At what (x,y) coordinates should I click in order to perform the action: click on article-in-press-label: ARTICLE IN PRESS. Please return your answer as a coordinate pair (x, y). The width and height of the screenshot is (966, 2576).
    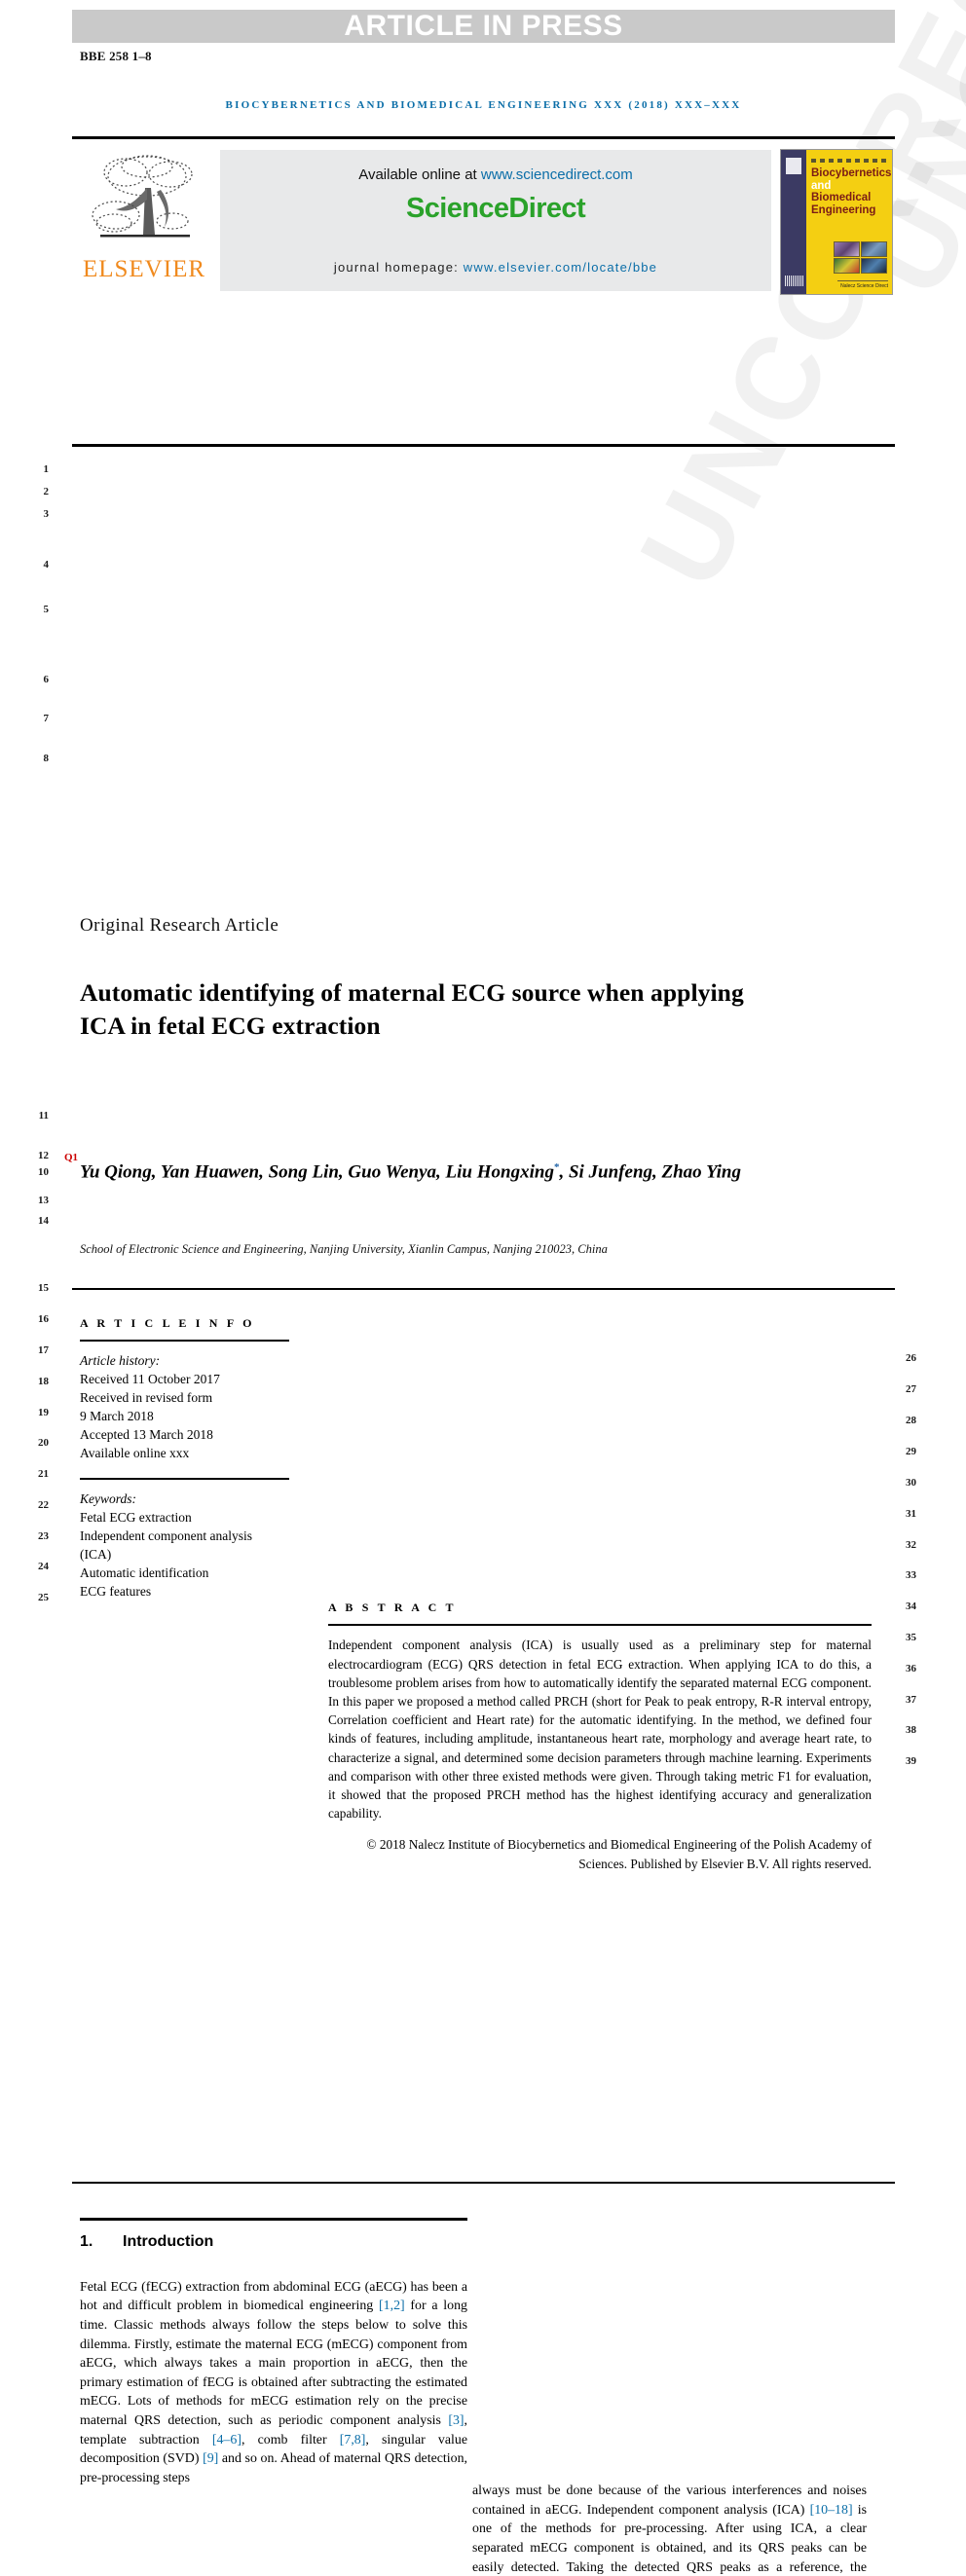
    Looking at the image, I should click on (483, 26).